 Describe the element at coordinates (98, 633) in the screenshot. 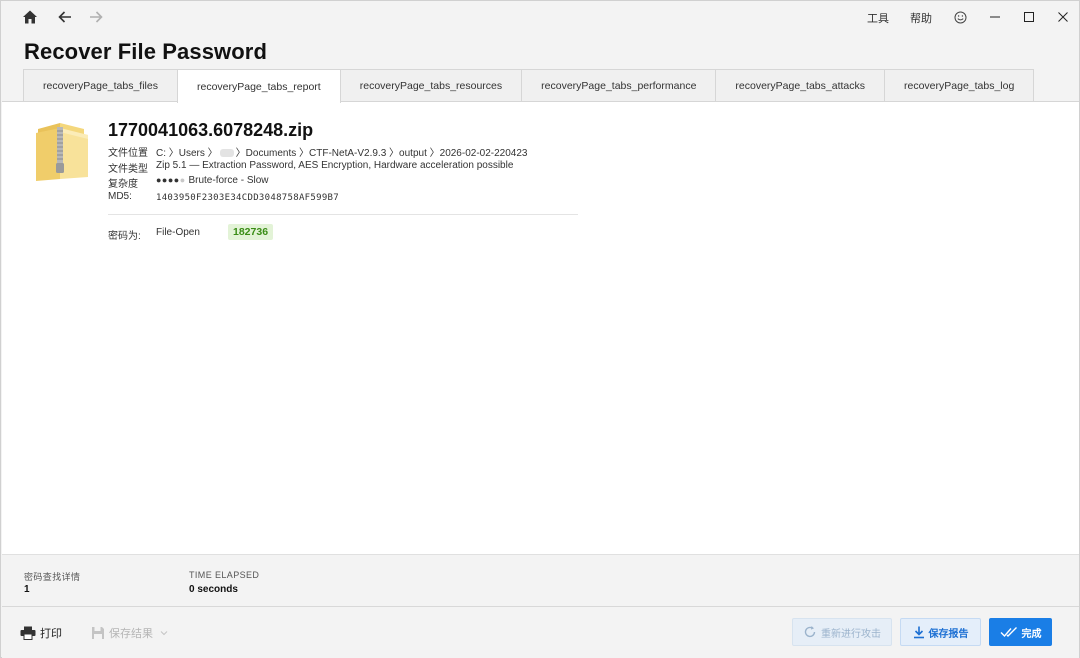

I see `save-disk-icon` at that location.